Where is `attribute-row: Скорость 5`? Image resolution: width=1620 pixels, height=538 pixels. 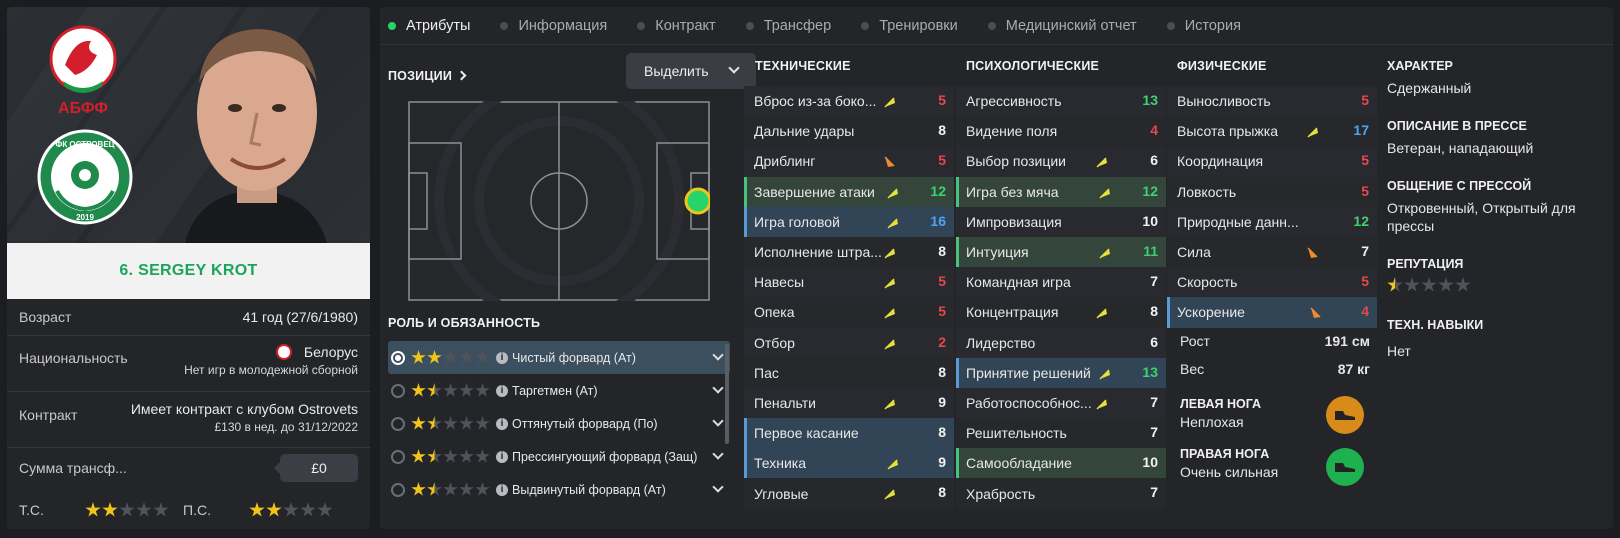
attribute-row: Скорость 5 is located at coordinates (1272, 282).